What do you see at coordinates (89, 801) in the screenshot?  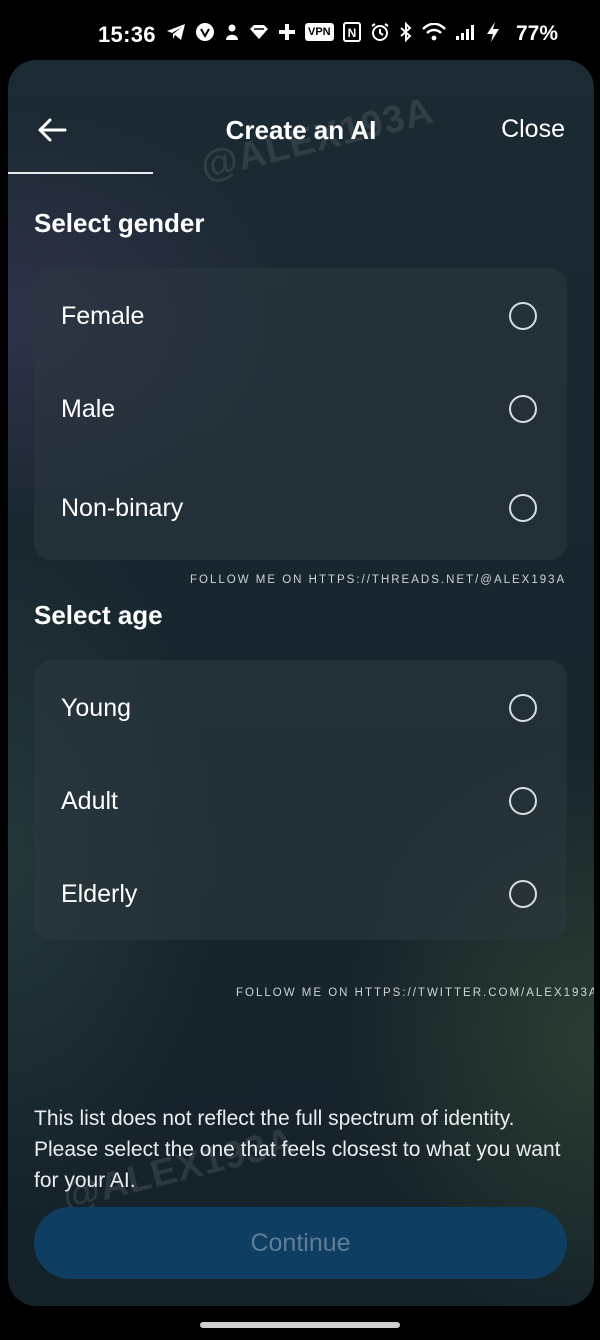 I see `option-label: Adult` at bounding box center [89, 801].